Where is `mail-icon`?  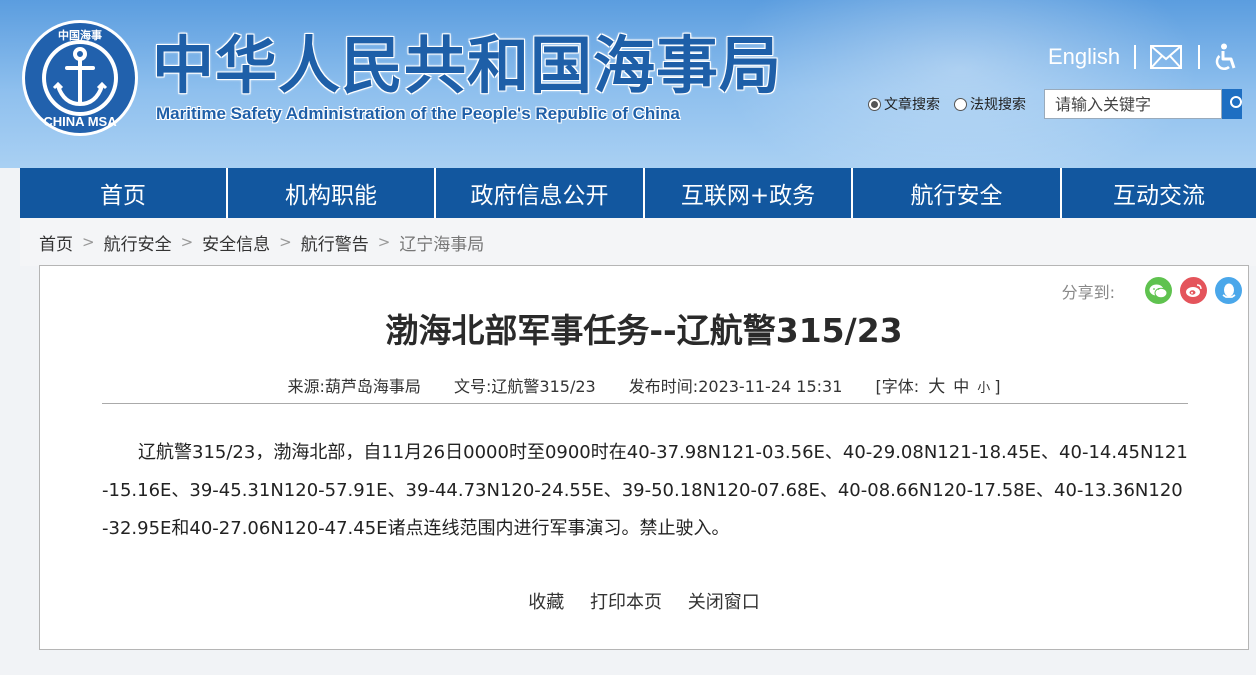 mail-icon is located at coordinates (1167, 57).